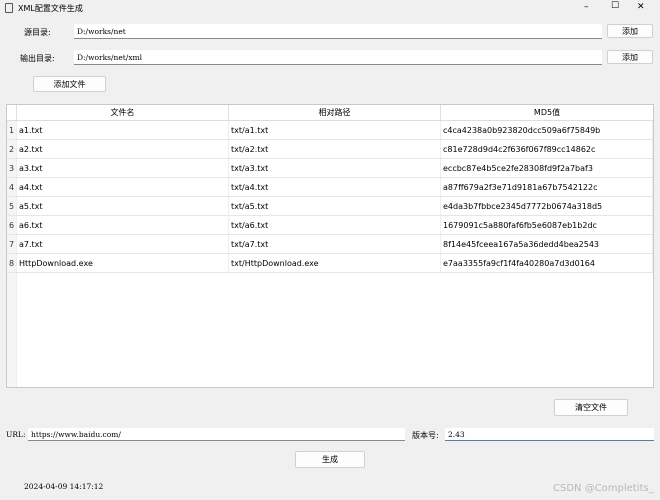  What do you see at coordinates (547, 168) in the screenshot?
I see `cell-md5: eccbc87e4b5ce2fe28308fd9f2a7baf3` at bounding box center [547, 168].